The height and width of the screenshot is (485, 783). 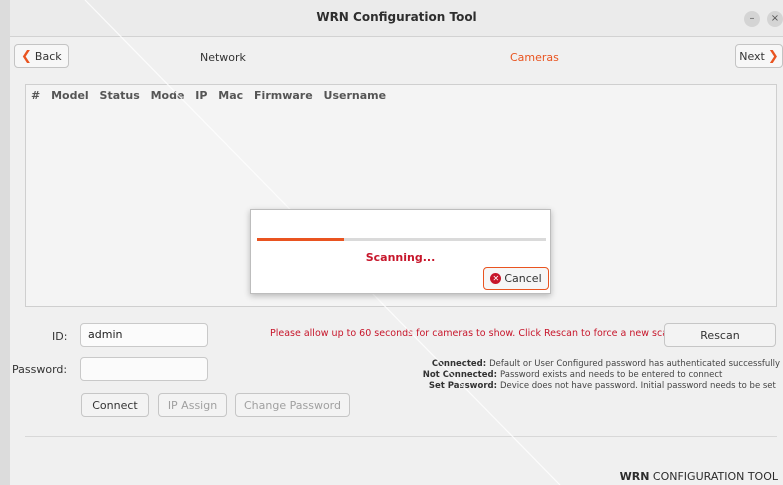 I want to click on chevron-right-icon: ❯, so click(x=773, y=56).